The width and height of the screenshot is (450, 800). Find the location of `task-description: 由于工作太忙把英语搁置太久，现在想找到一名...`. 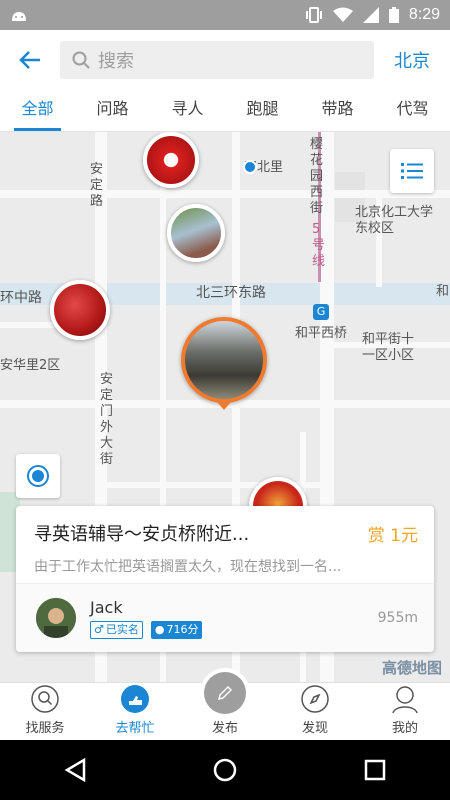

task-description: 由于工作太忙把英语搁置太久，现在想找到一名... is located at coordinates (188, 567).